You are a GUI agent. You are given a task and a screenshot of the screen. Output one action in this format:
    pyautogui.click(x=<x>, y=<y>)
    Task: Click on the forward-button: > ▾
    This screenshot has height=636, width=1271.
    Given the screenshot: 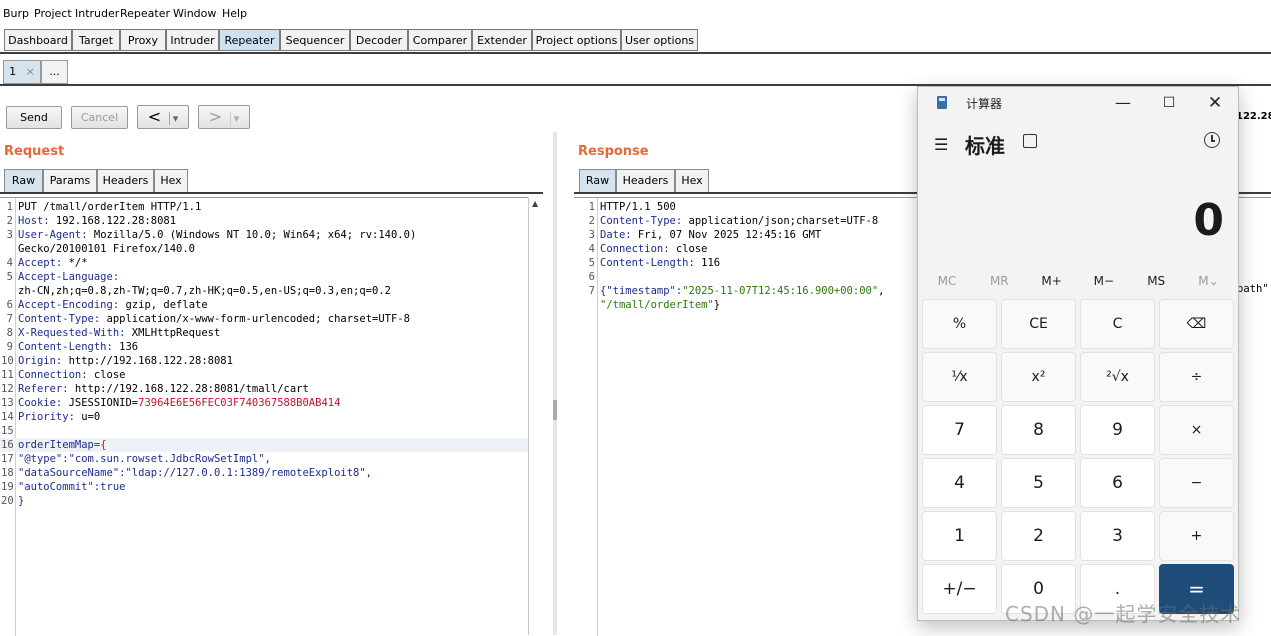 What is the action you would take?
    pyautogui.click(x=224, y=117)
    